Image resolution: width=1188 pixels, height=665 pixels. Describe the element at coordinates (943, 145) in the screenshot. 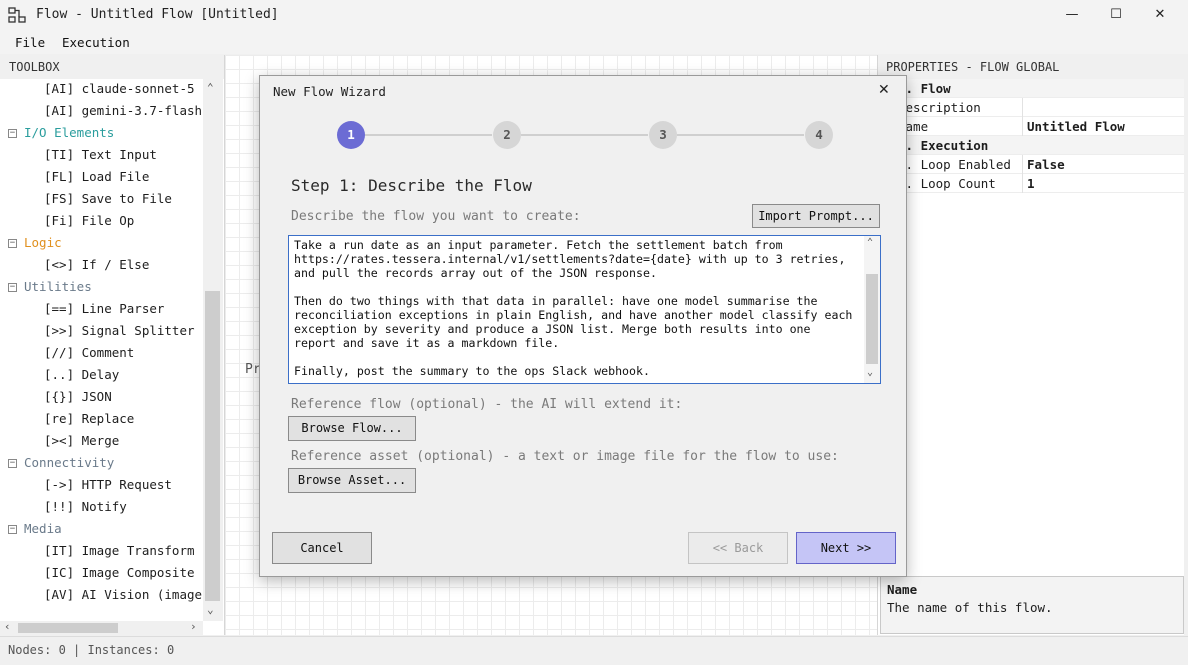

I see `property-key: 2. Execution` at that location.